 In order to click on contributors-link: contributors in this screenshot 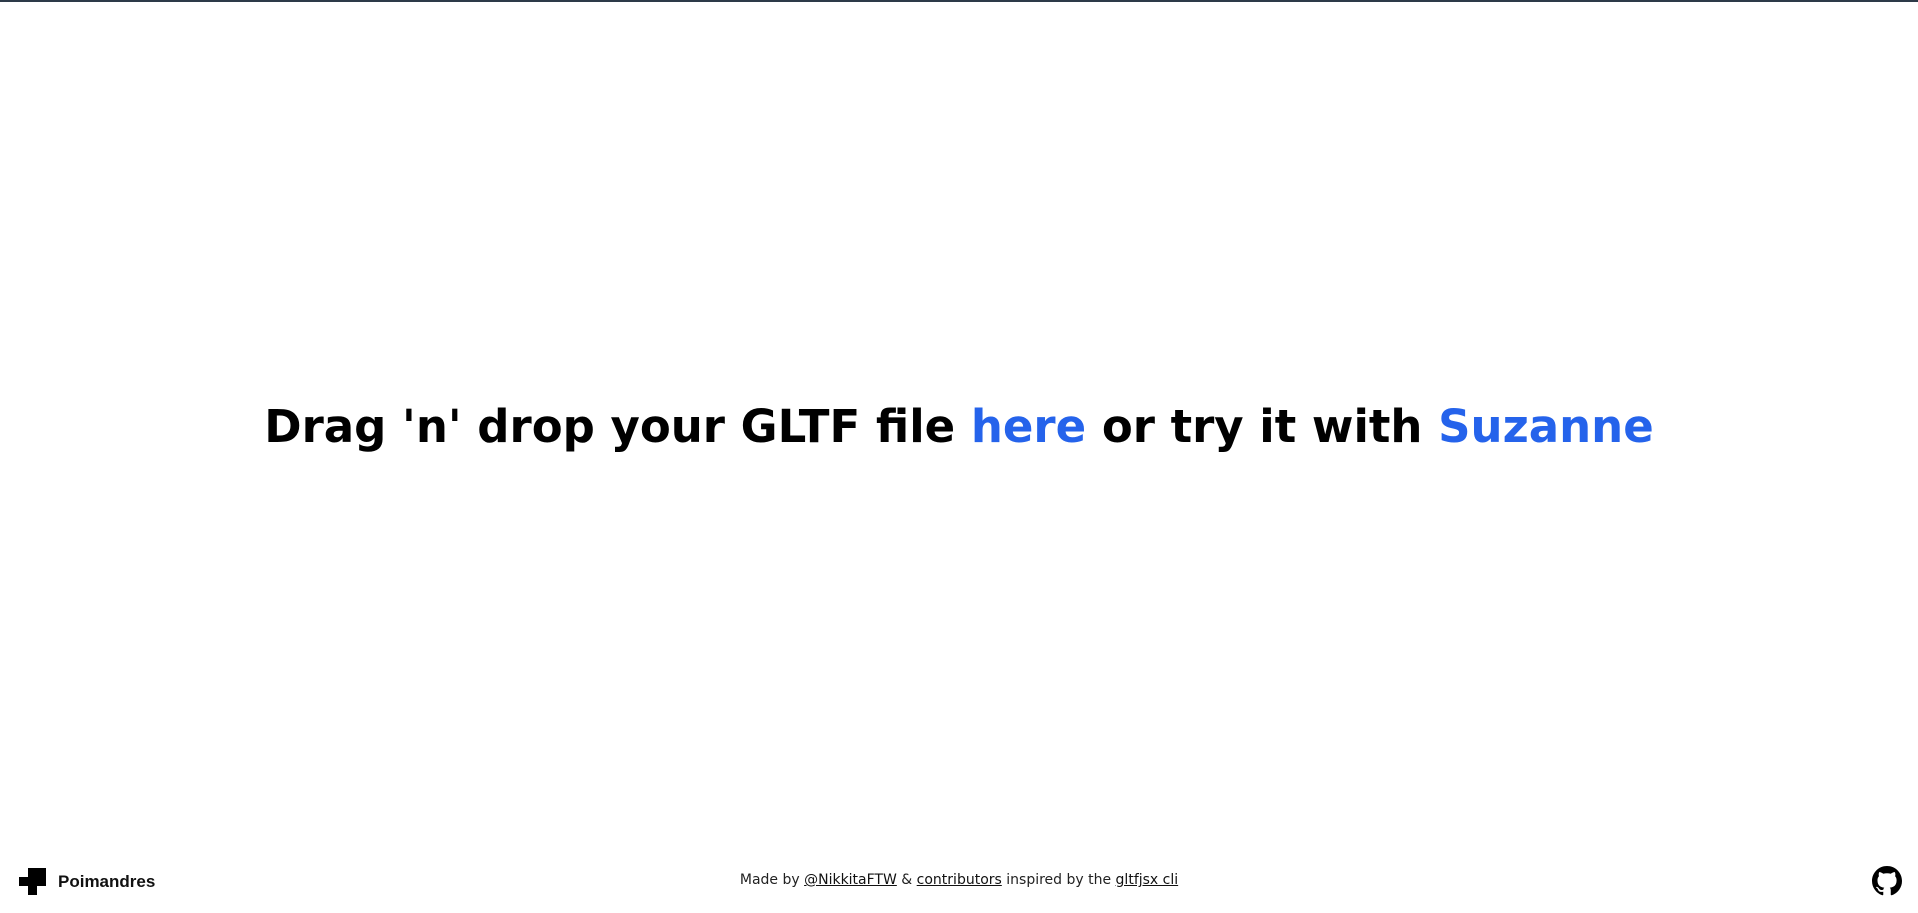, I will do `click(959, 880)`.